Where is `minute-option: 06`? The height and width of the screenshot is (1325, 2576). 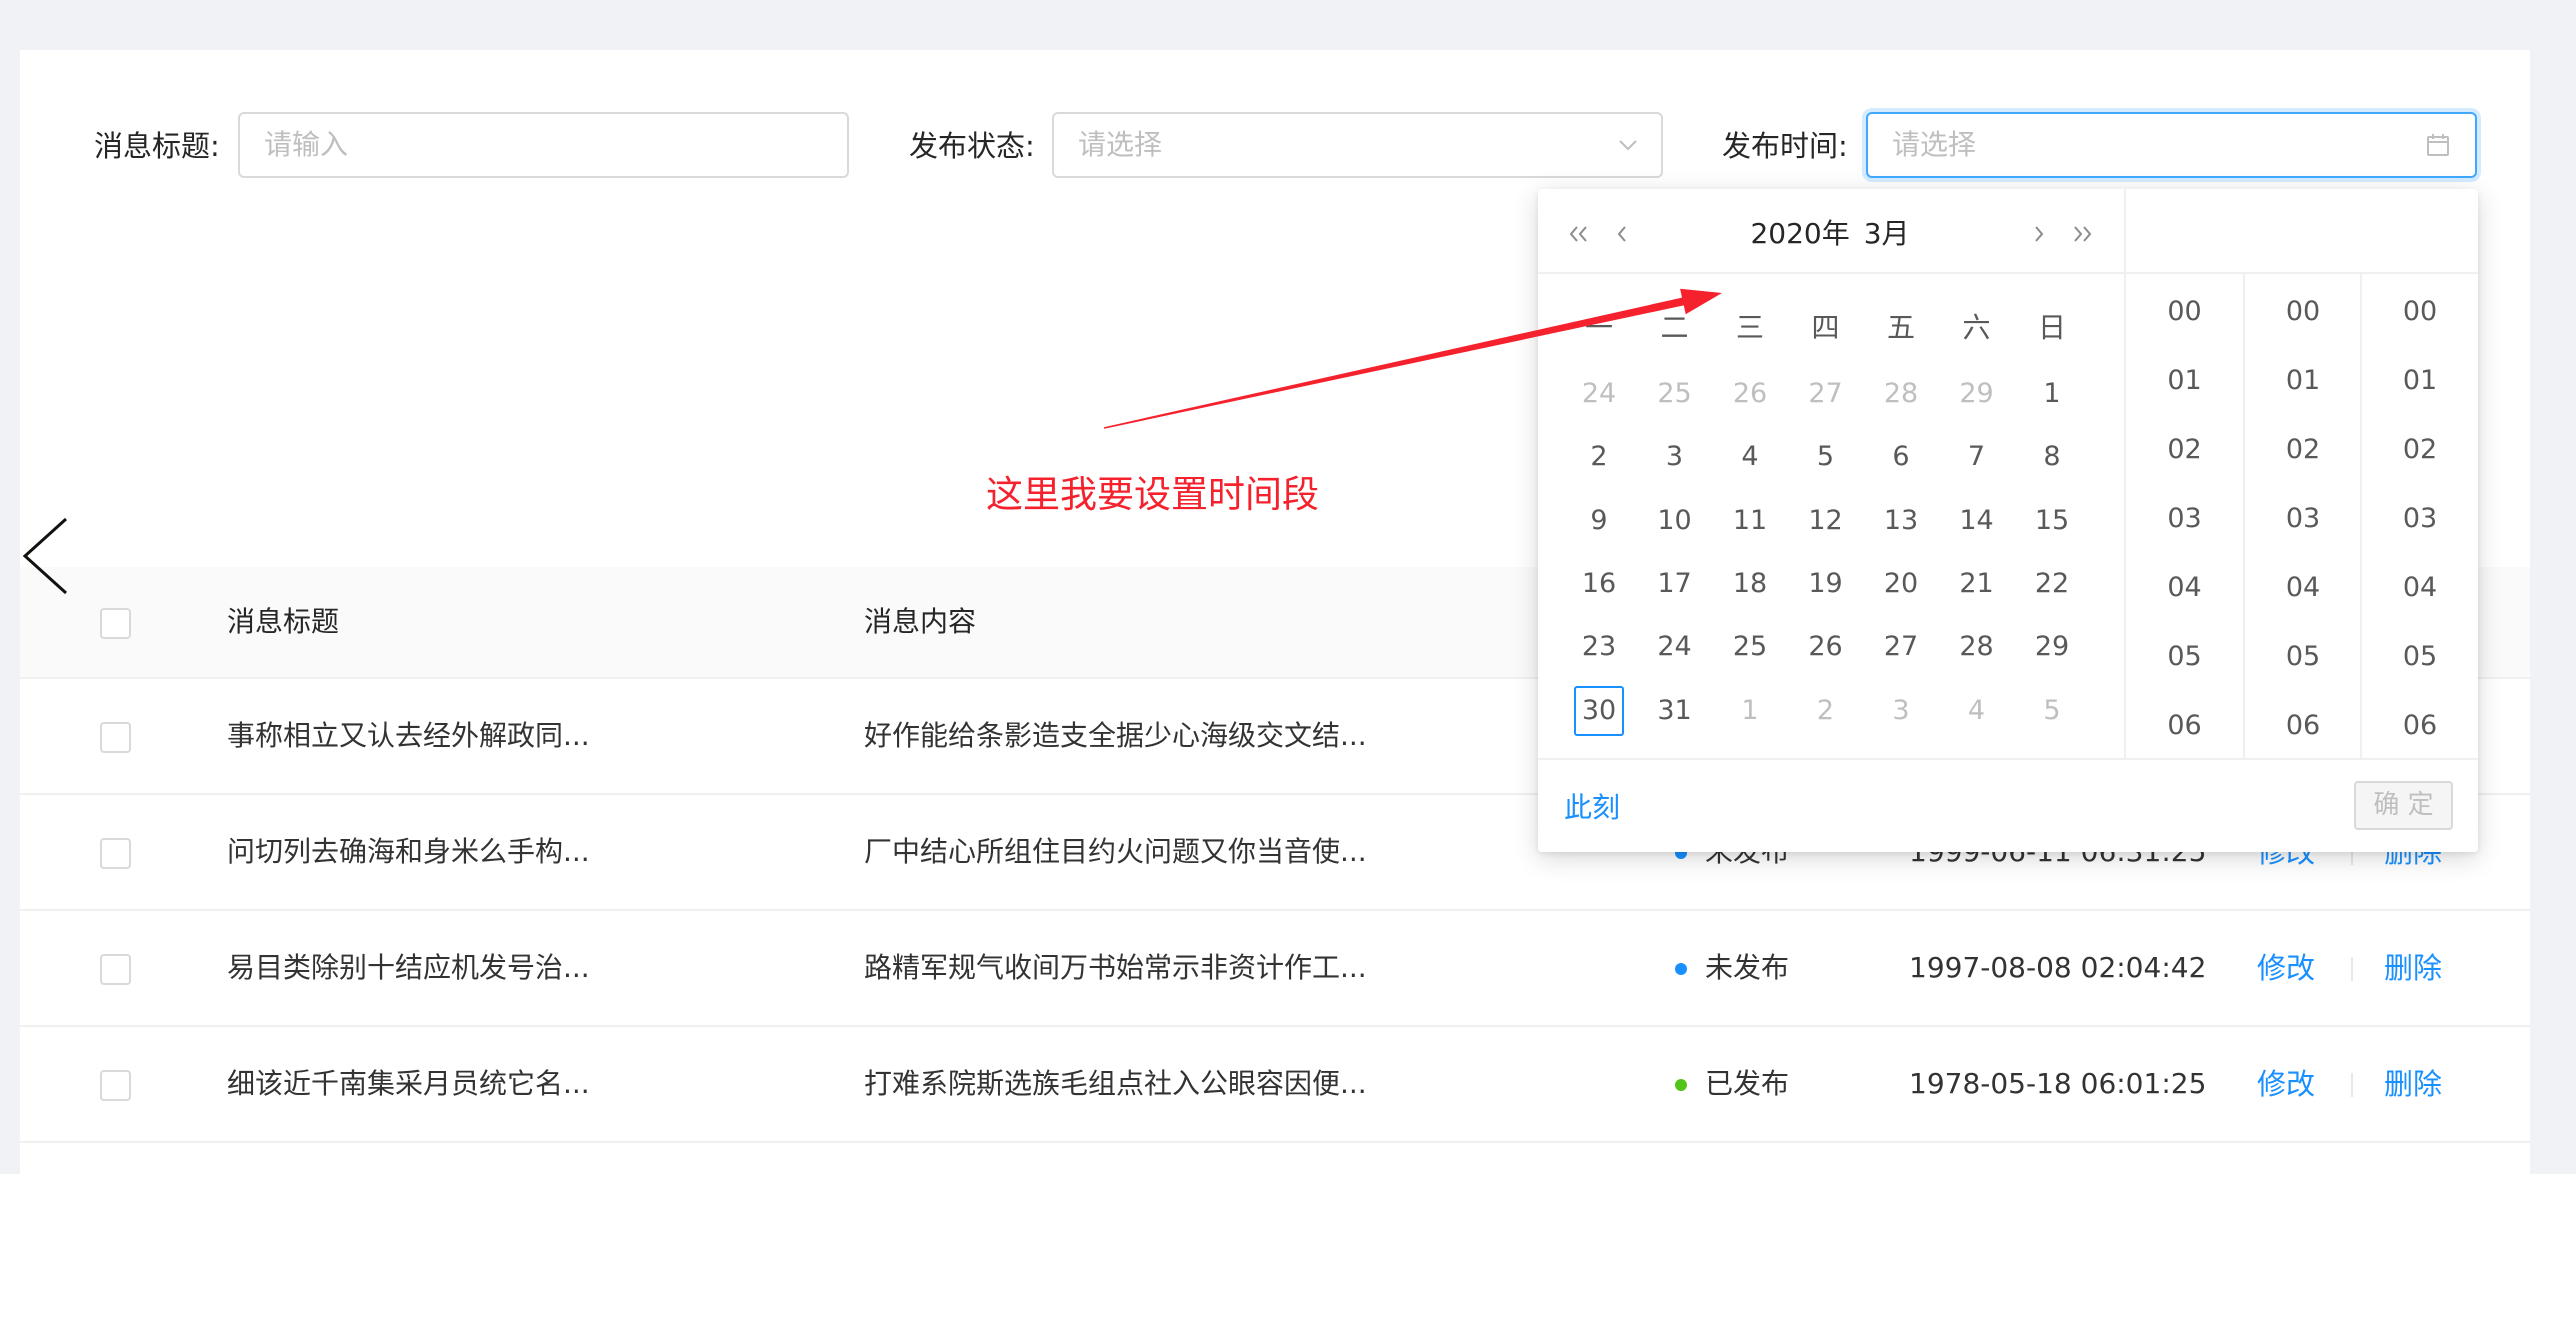 minute-option: 06 is located at coordinates (2303, 726).